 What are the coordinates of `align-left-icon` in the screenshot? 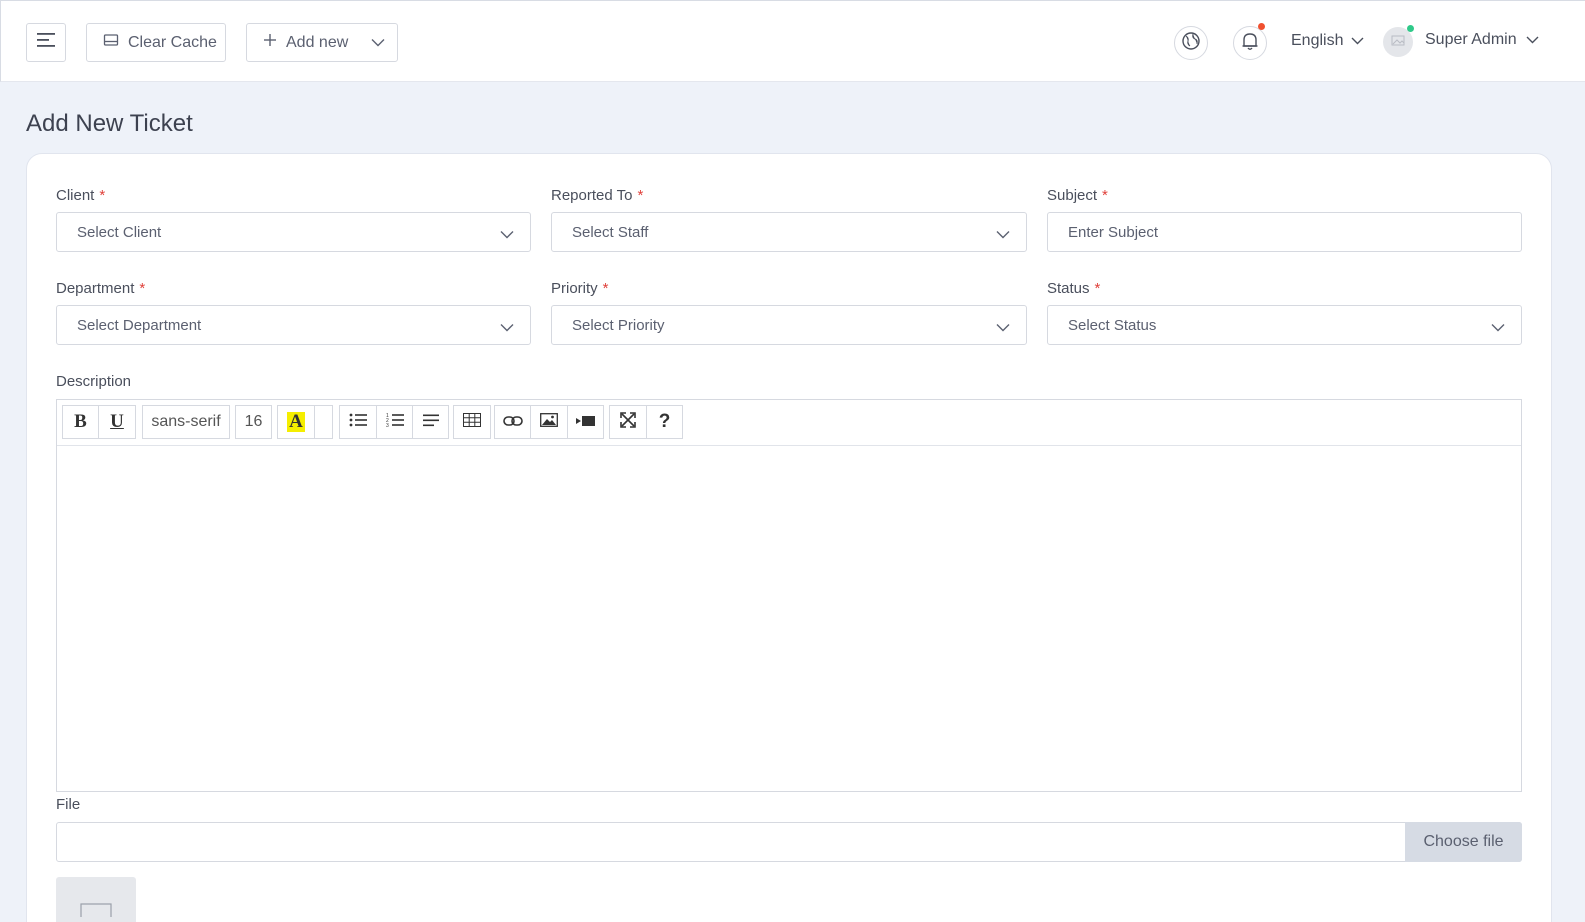 It's located at (430, 422).